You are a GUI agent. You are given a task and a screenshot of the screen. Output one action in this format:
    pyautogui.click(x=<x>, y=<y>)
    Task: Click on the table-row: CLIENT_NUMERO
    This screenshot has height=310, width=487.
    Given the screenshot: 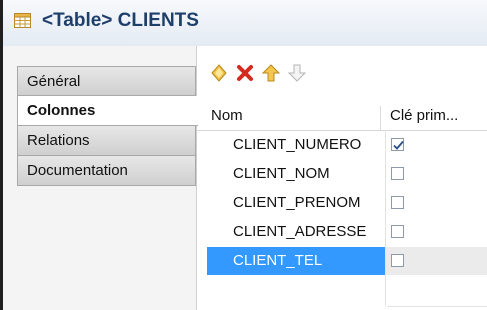 What is the action you would take?
    pyautogui.click(x=342, y=145)
    